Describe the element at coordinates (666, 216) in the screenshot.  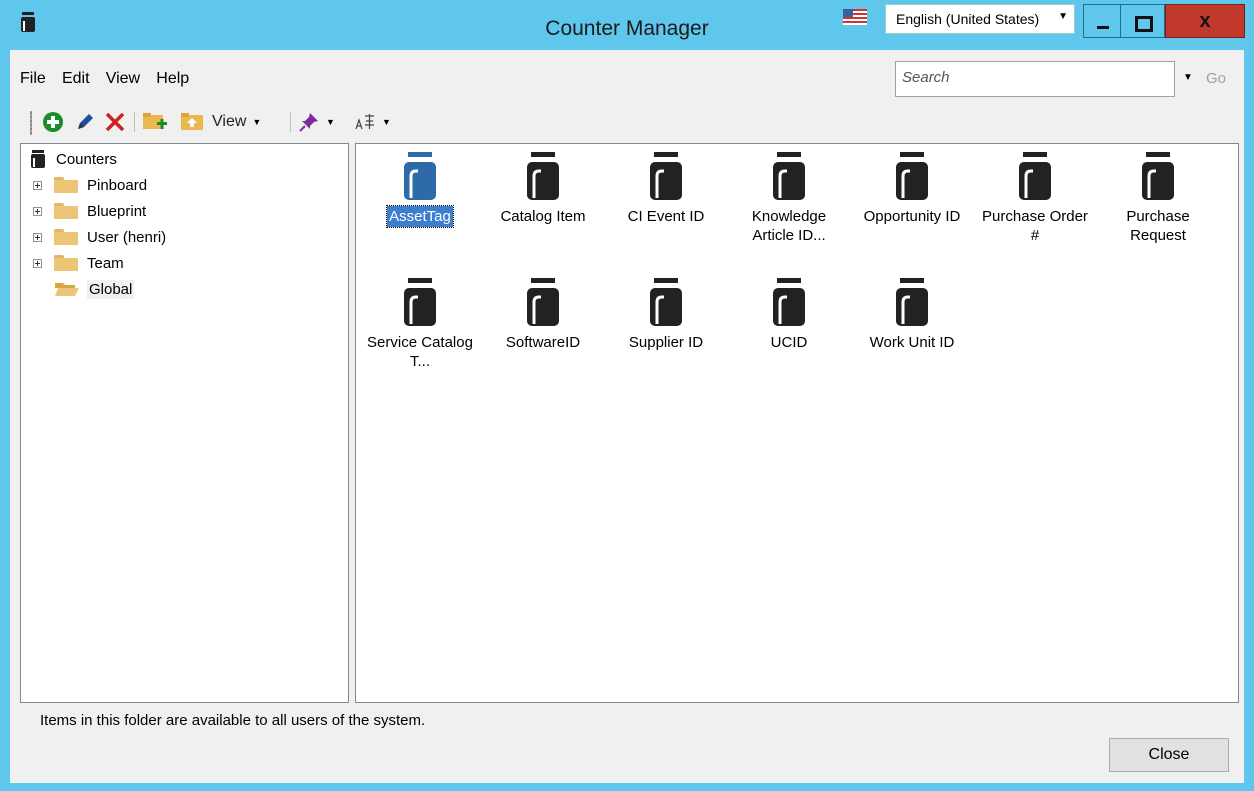
I see `counter-item-label: CI Event ID` at that location.